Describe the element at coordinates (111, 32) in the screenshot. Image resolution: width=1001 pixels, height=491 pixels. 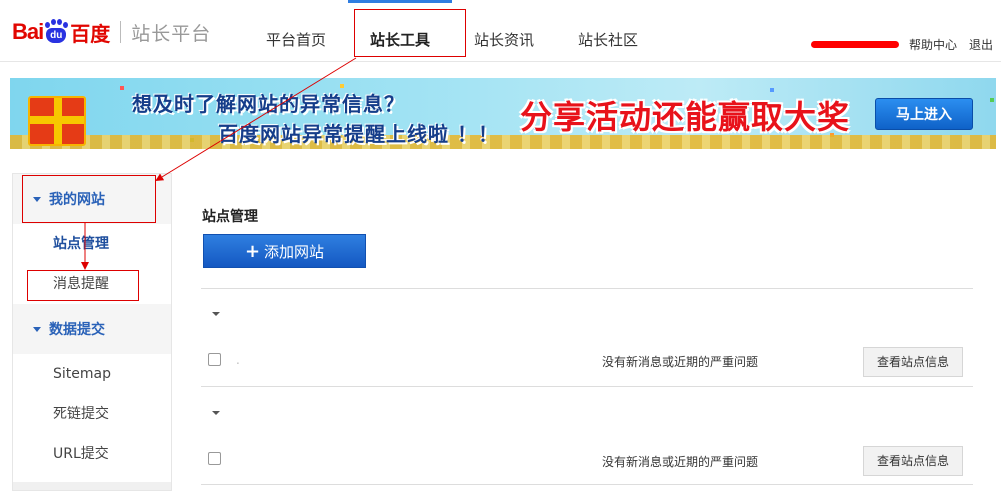
I see `baidu-logo: Bai du 百度 站长平台` at that location.